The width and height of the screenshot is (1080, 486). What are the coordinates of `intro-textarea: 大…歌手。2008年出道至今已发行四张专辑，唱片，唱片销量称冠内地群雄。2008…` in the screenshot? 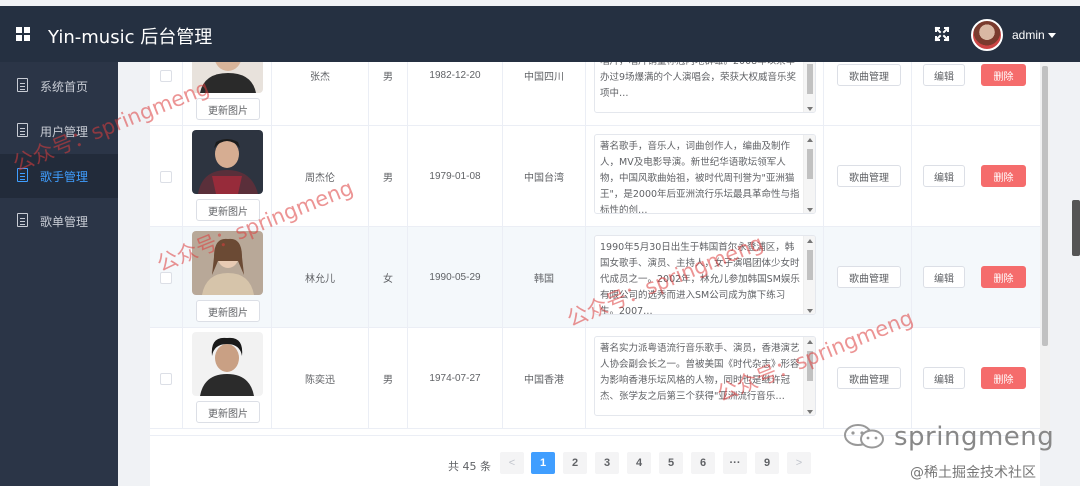 It's located at (705, 87).